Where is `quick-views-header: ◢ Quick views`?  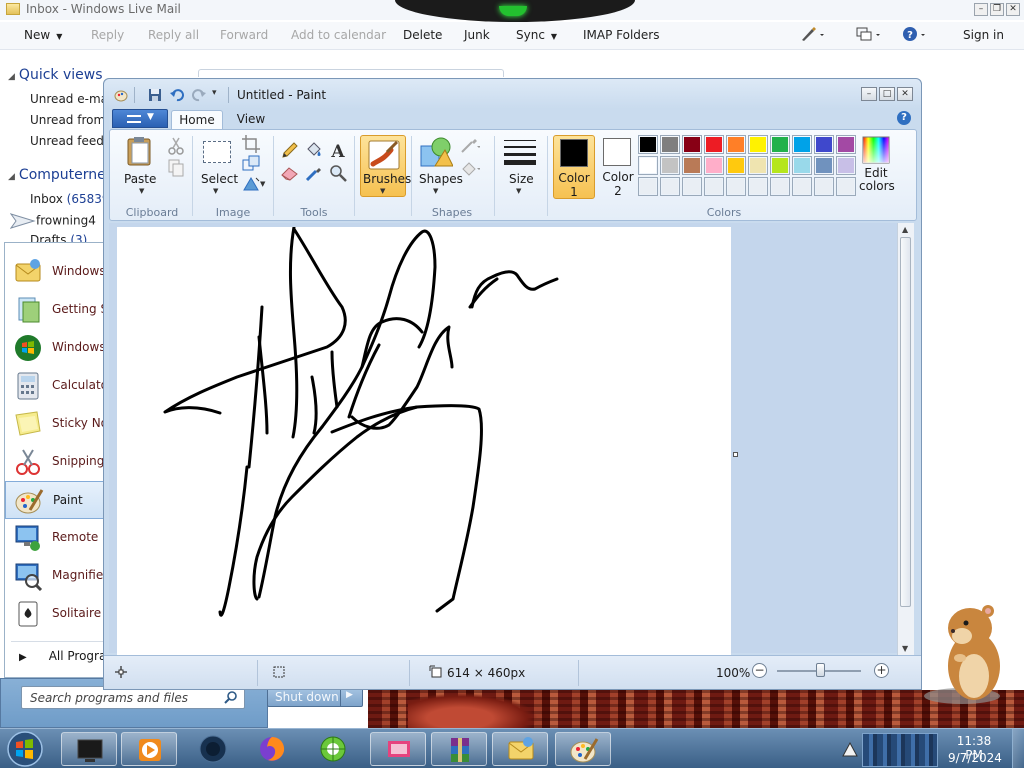 quick-views-header: ◢ Quick views is located at coordinates (55, 75).